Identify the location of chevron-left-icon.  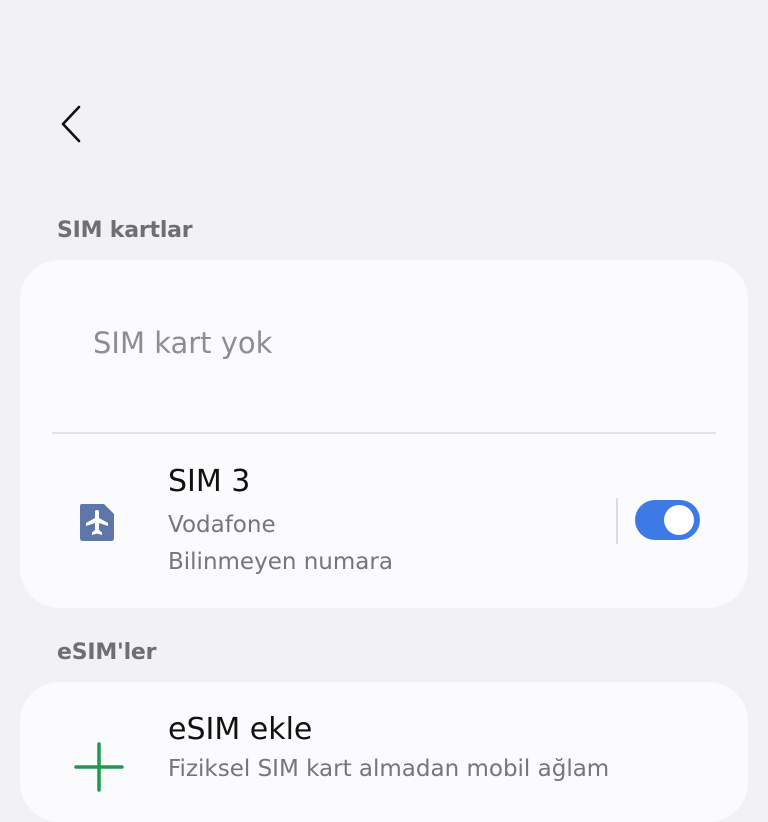
(71, 124).